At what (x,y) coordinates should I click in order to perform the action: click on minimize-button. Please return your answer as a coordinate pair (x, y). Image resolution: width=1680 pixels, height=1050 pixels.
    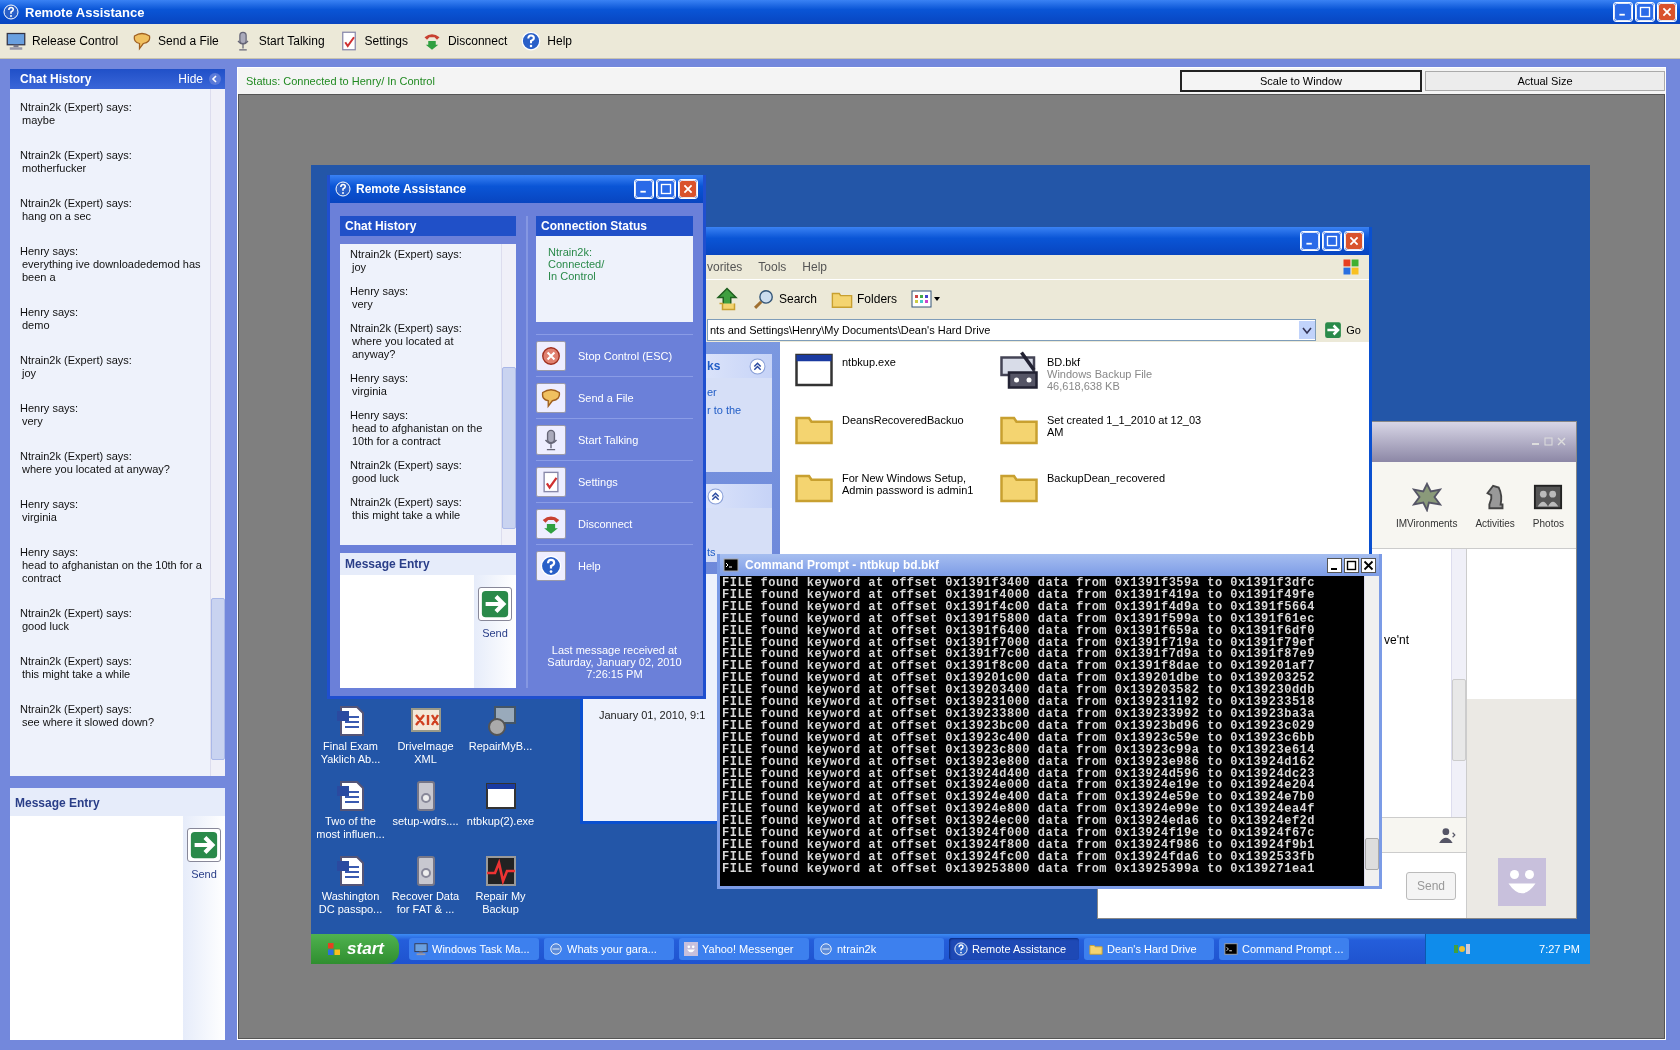
    Looking at the image, I should click on (1334, 565).